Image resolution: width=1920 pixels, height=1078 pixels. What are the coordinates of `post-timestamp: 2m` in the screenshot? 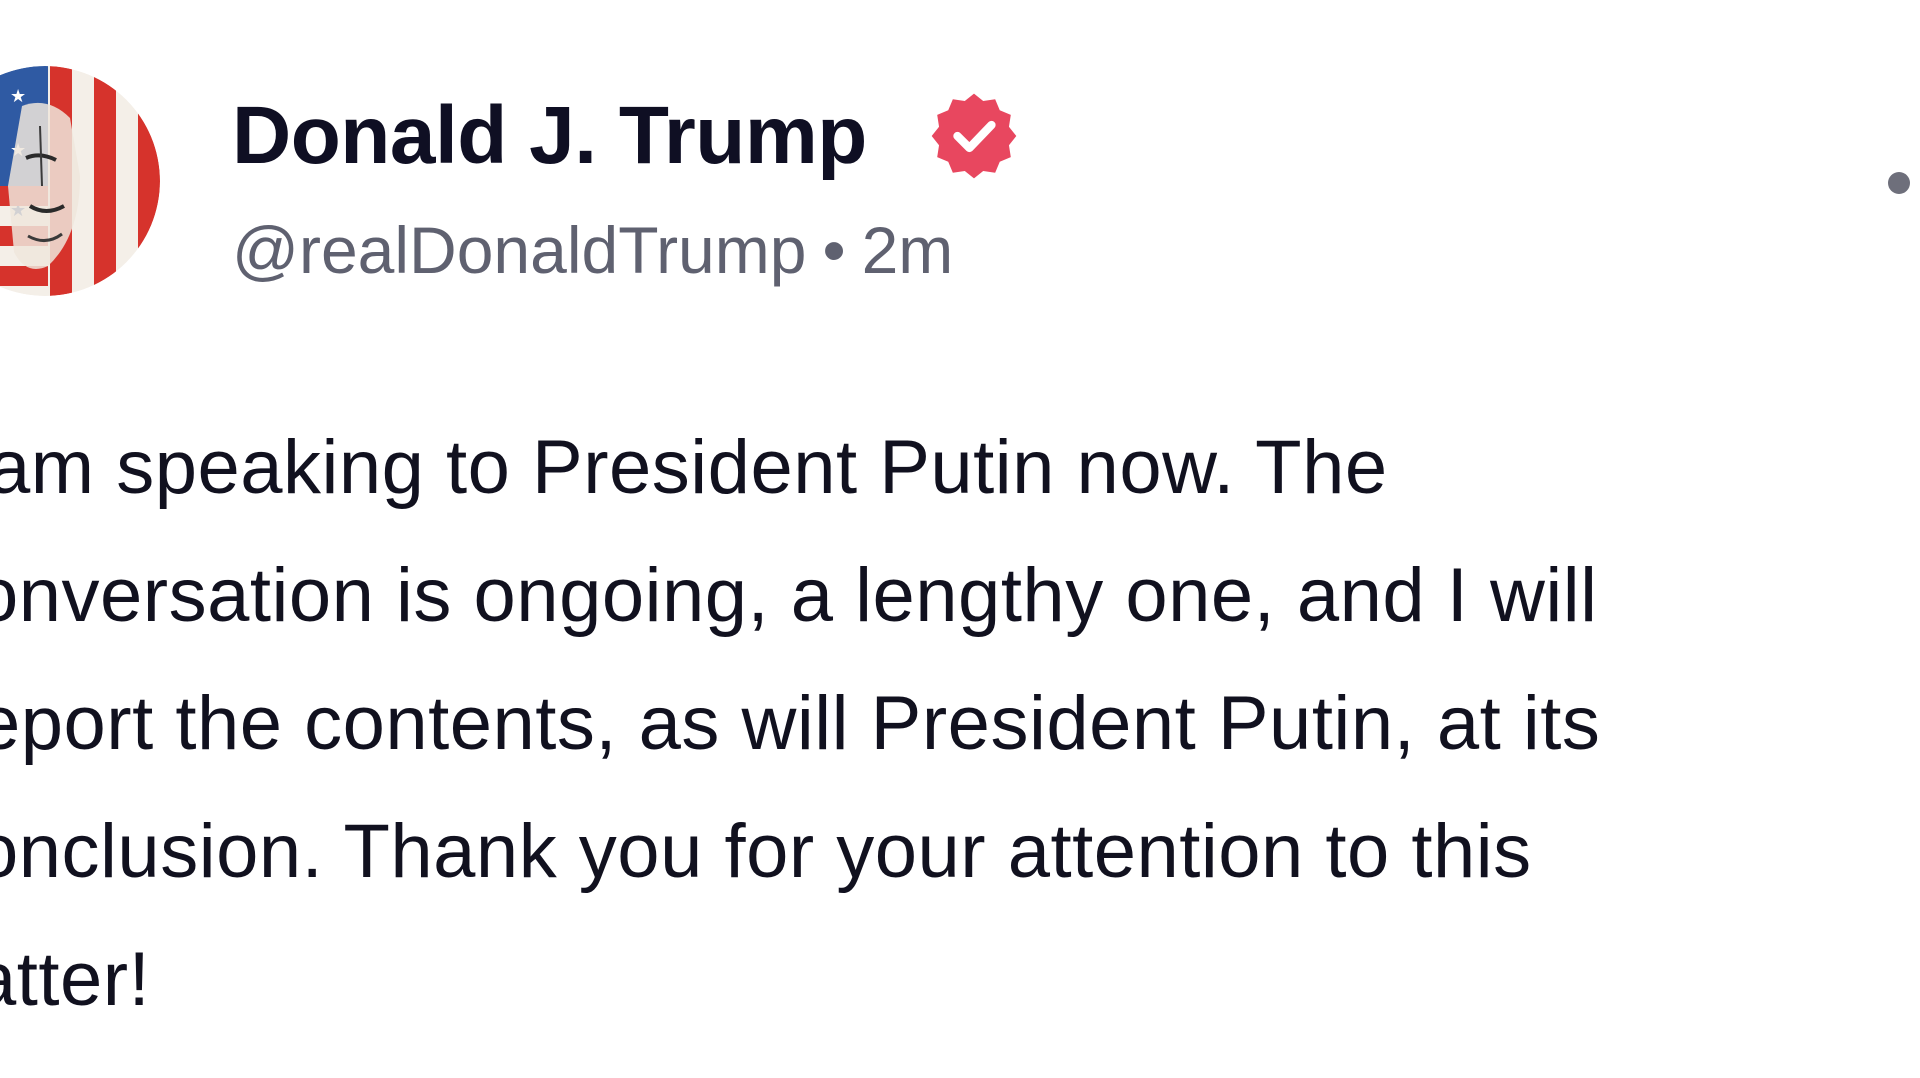 It's located at (908, 250).